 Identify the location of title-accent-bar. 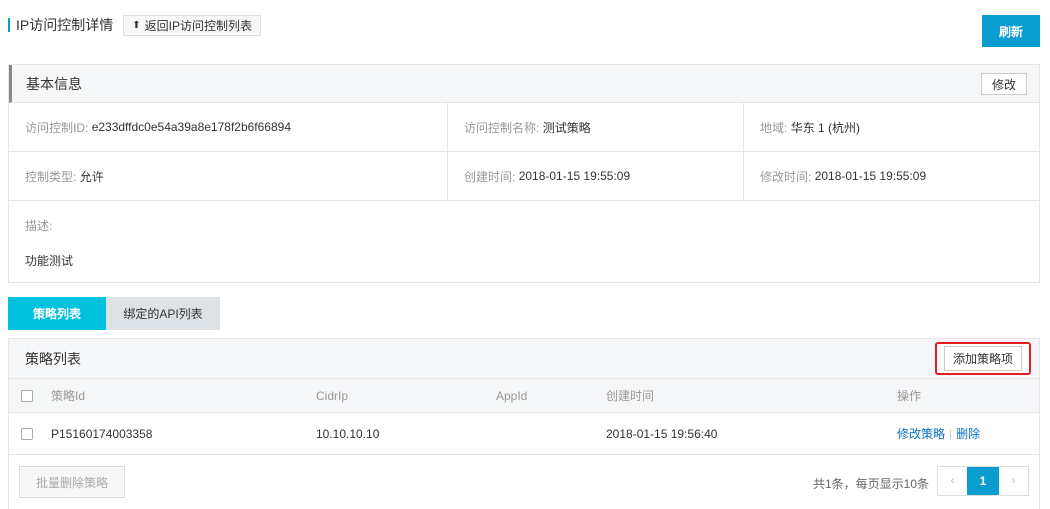
(9, 25).